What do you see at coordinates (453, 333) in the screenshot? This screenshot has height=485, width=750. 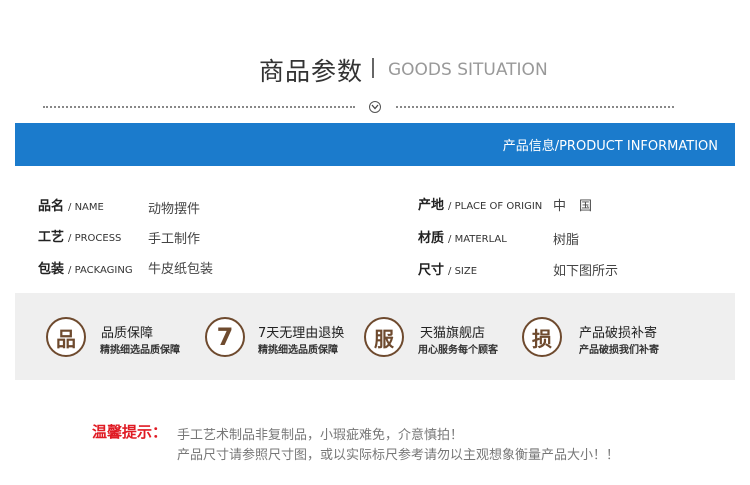 I see `service-title-store: 天猫旗舰店` at bounding box center [453, 333].